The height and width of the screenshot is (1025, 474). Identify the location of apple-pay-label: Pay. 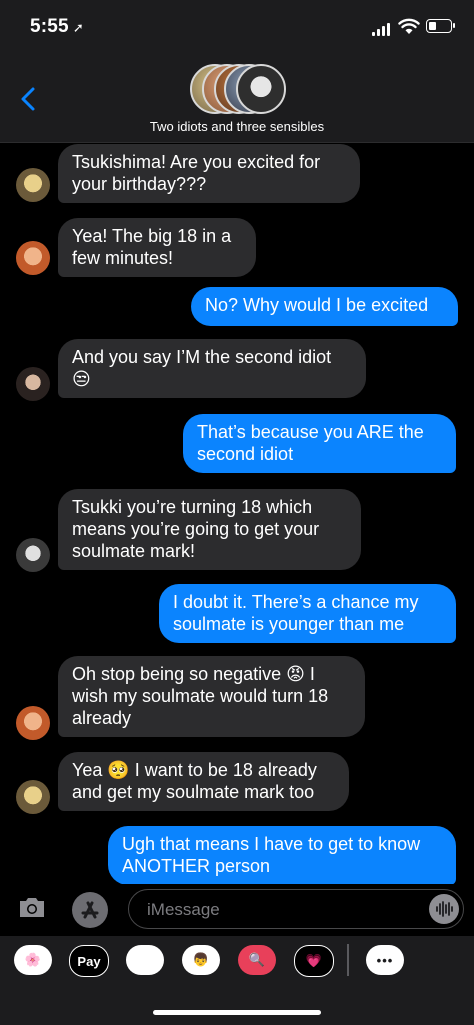
(89, 961).